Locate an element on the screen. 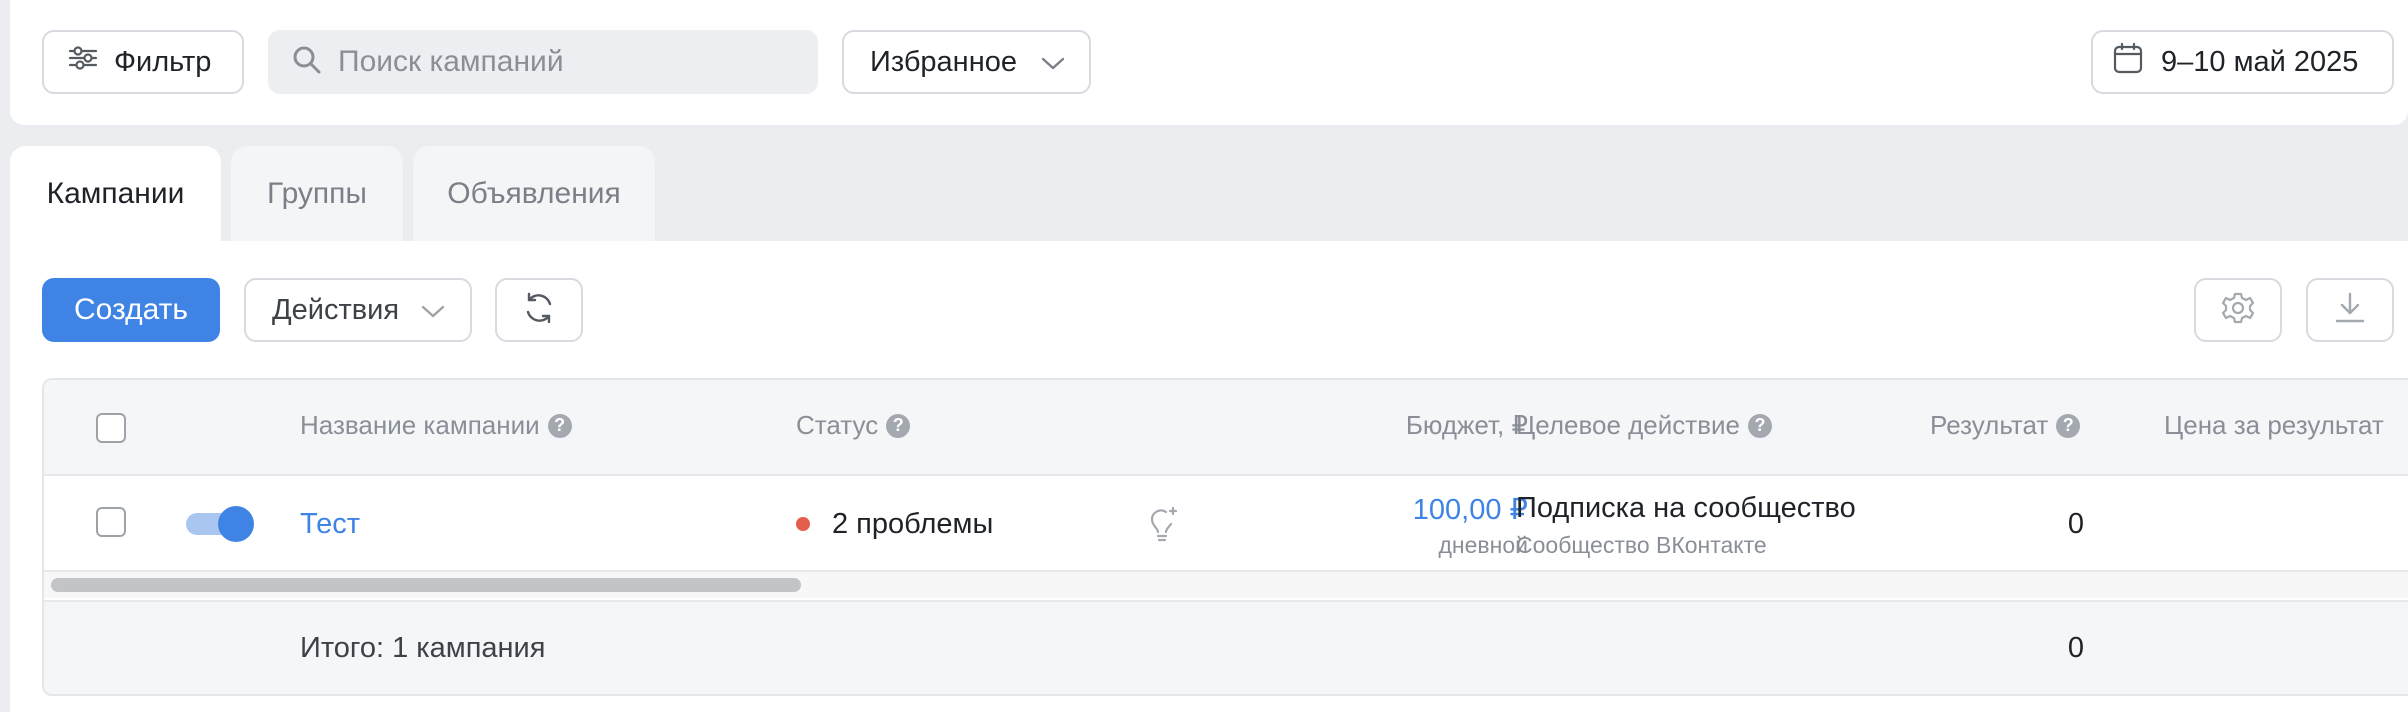 The height and width of the screenshot is (712, 2408). column-result: Результат ? is located at coordinates (2005, 425).